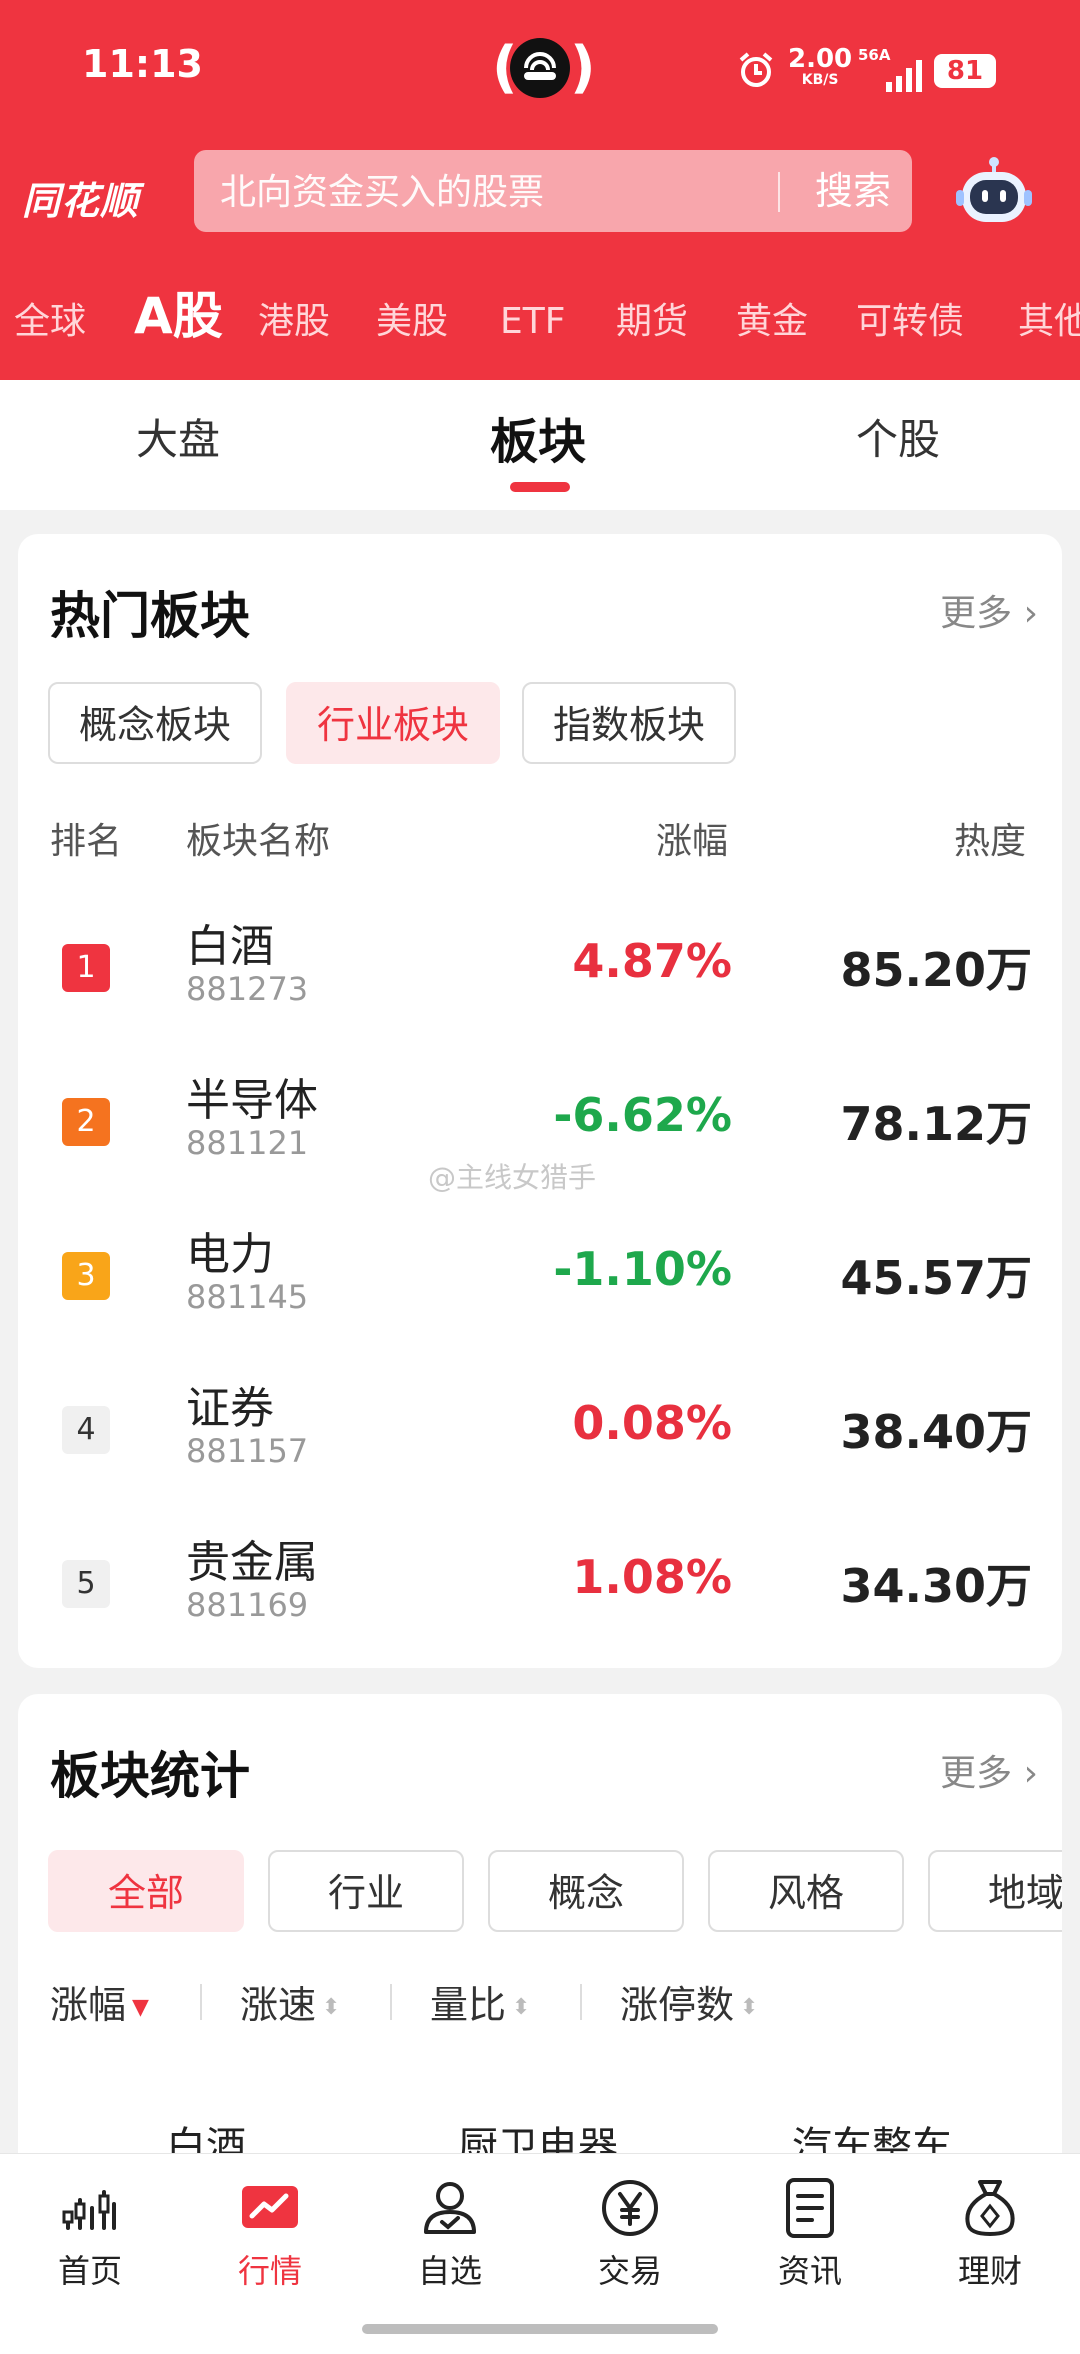  What do you see at coordinates (142, 64) in the screenshot?
I see `status-time: 11:13` at bounding box center [142, 64].